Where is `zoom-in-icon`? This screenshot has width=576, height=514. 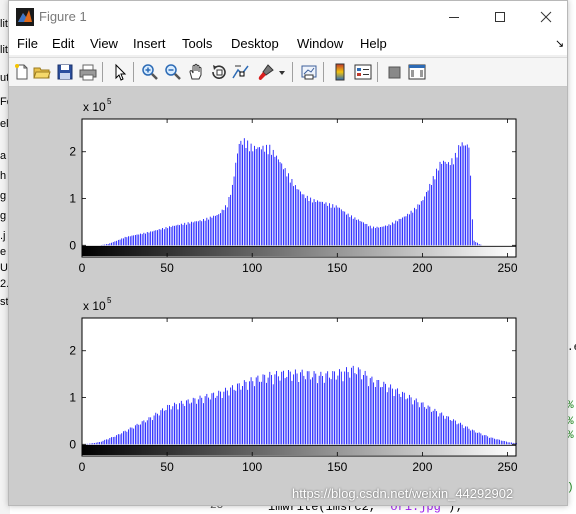 zoom-in-icon is located at coordinates (150, 72).